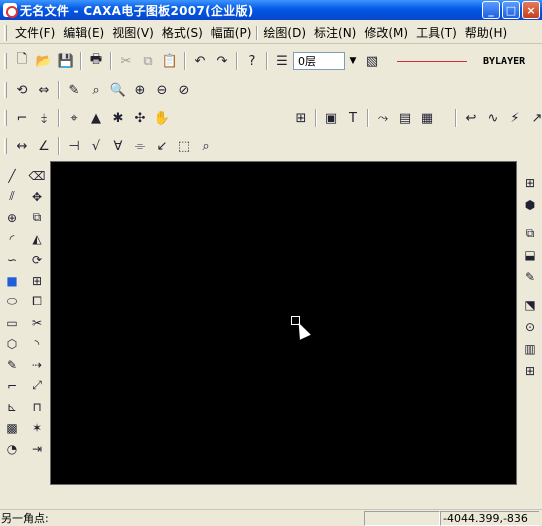  Describe the element at coordinates (12, 280) in the screenshot. I see `point-icon: ■` at that location.